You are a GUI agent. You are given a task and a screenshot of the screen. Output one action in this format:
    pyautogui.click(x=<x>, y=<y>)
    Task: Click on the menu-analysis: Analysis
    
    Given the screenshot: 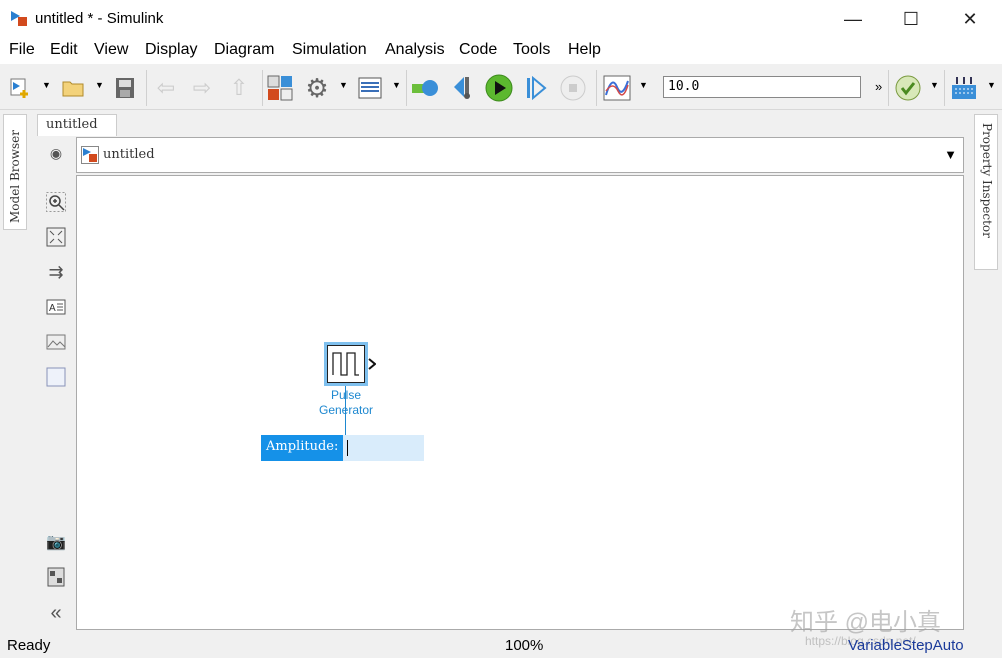 What is the action you would take?
    pyautogui.click(x=415, y=50)
    